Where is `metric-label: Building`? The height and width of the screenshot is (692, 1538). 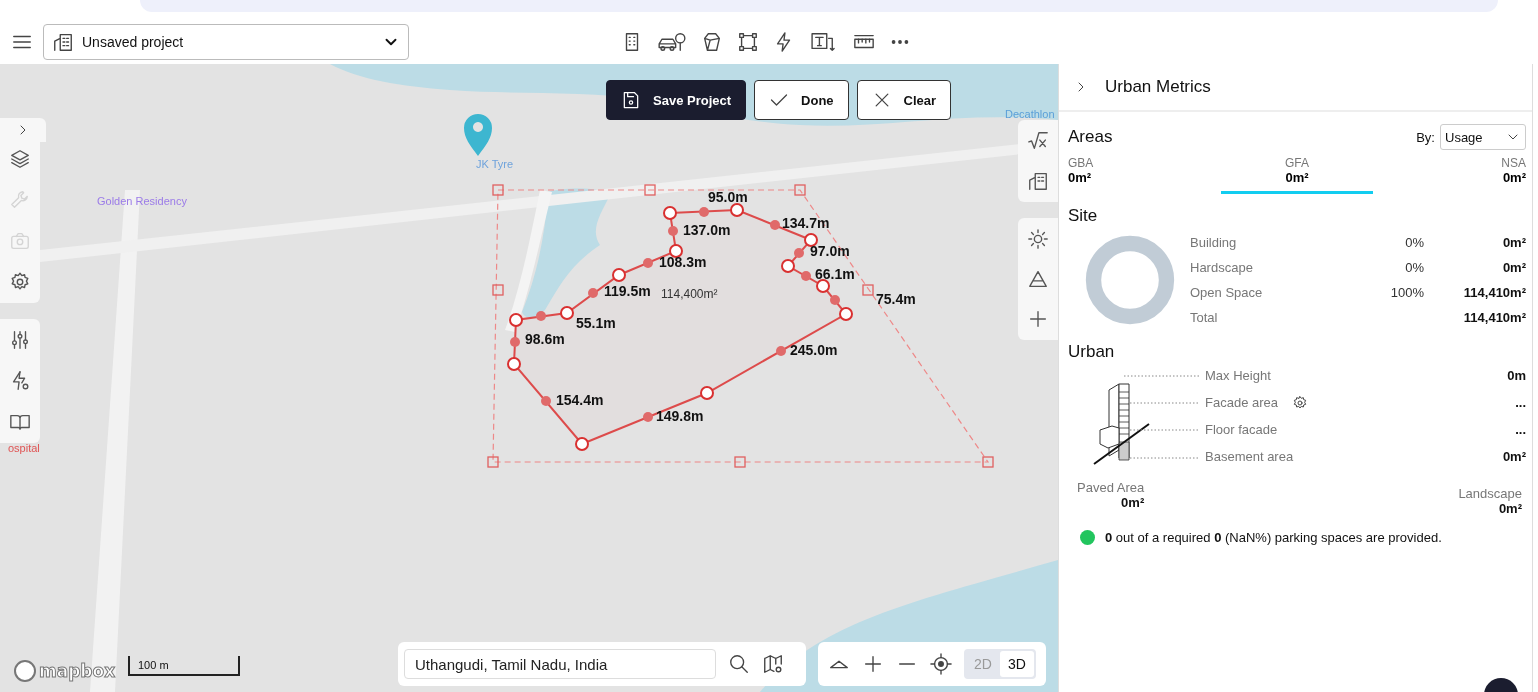 metric-label: Building is located at coordinates (1214, 242).